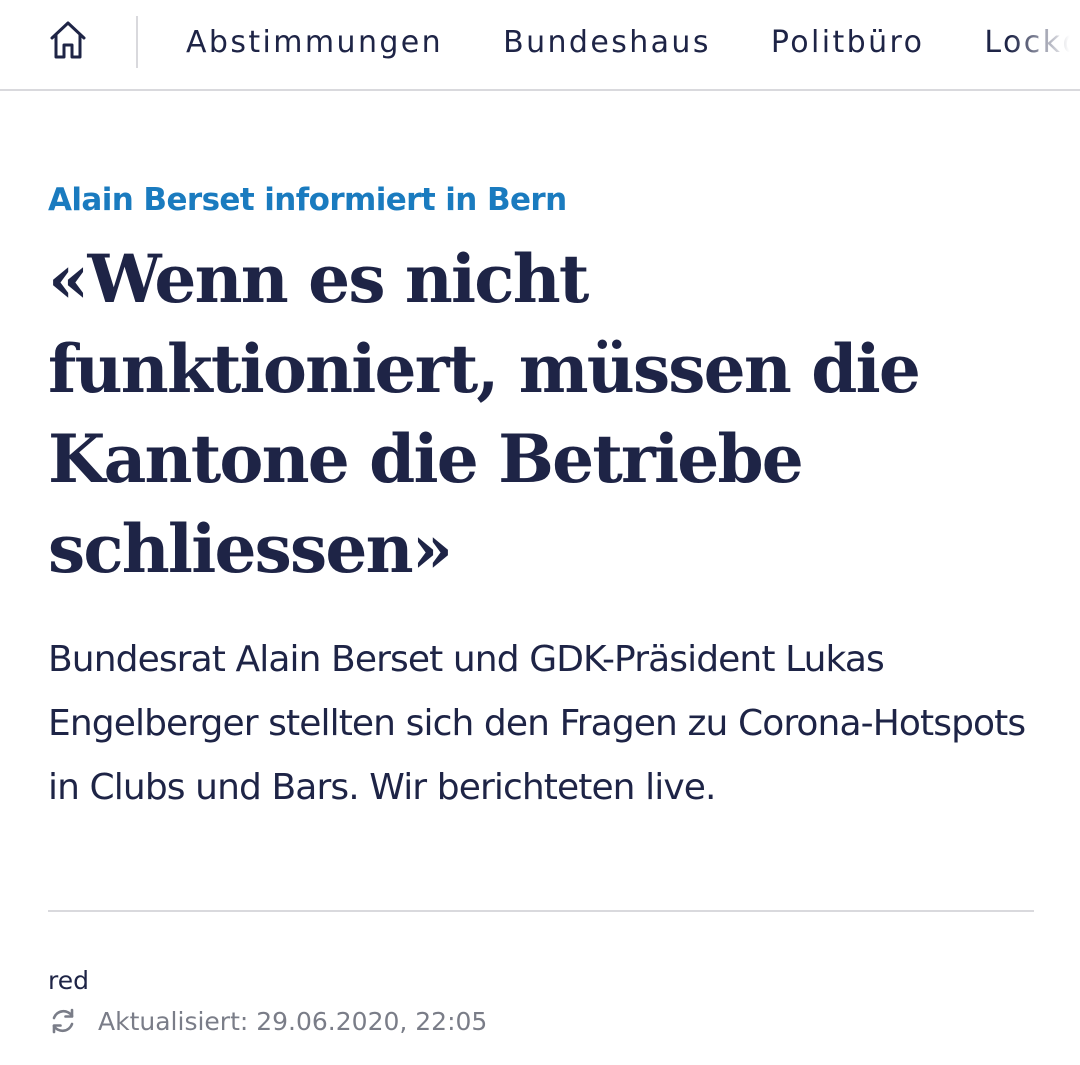 The image size is (1080, 1065). I want to click on top-navigation: Abstimmungen Bundeshaus Politbüro Lockd, so click(540, 45).